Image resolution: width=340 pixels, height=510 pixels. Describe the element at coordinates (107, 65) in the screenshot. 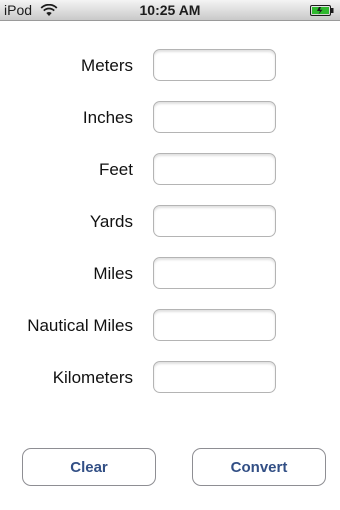

I see `meters-label: Meters` at that location.